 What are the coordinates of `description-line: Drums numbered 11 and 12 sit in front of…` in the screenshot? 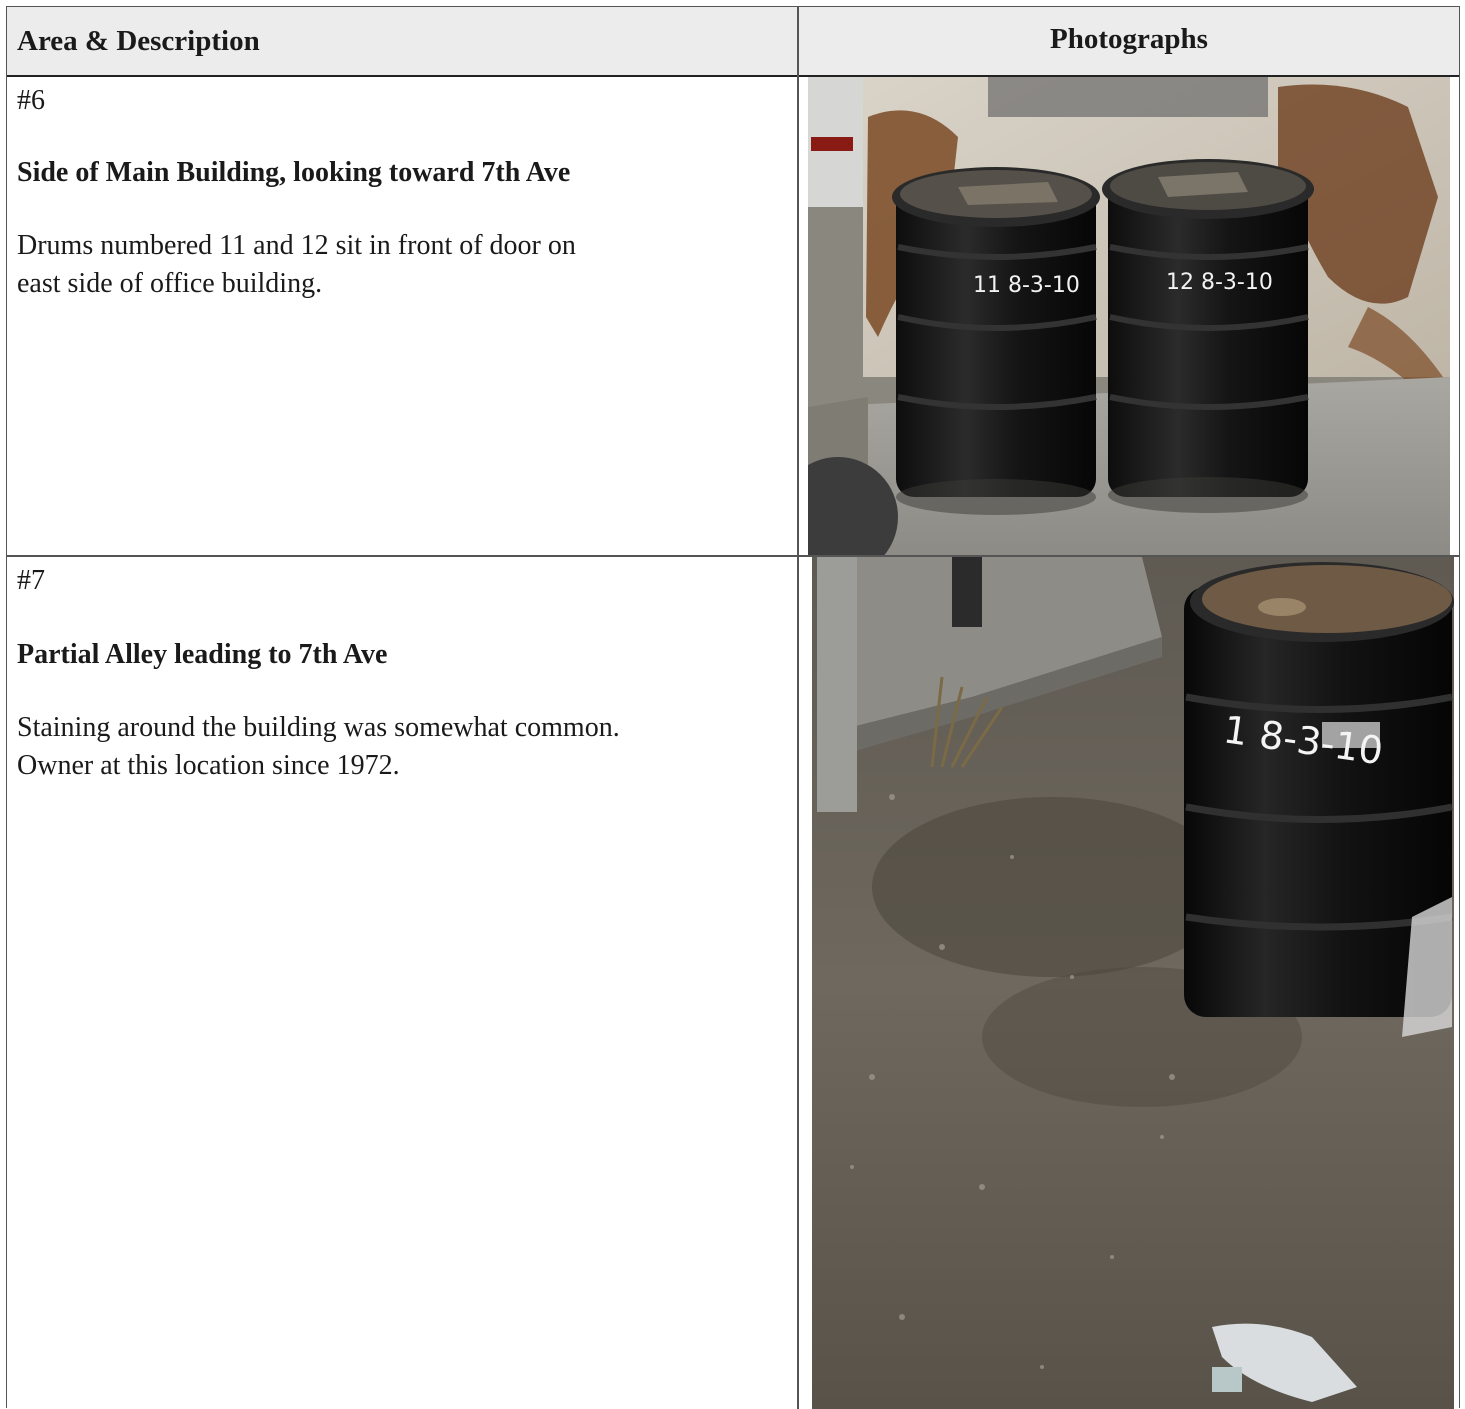 It's located at (296, 245).